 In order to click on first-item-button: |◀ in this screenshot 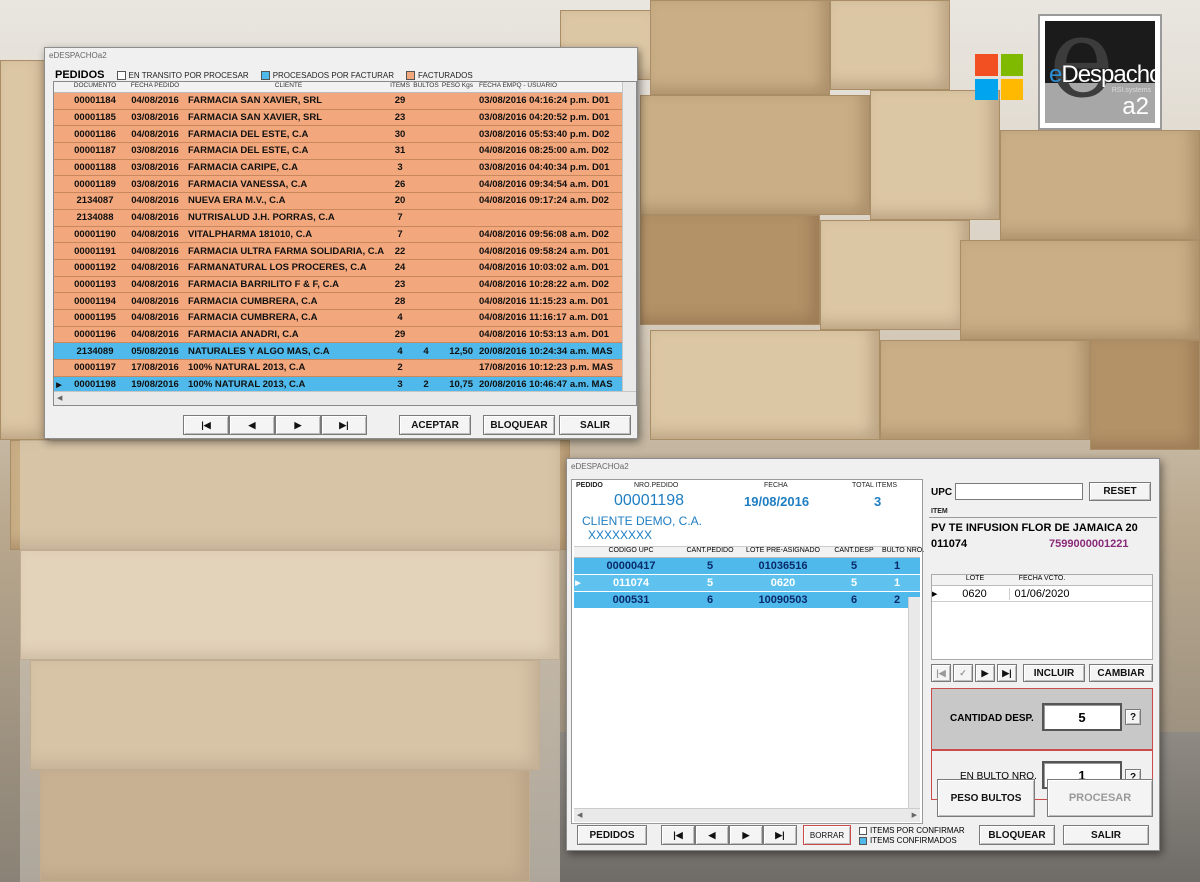, I will do `click(678, 835)`.